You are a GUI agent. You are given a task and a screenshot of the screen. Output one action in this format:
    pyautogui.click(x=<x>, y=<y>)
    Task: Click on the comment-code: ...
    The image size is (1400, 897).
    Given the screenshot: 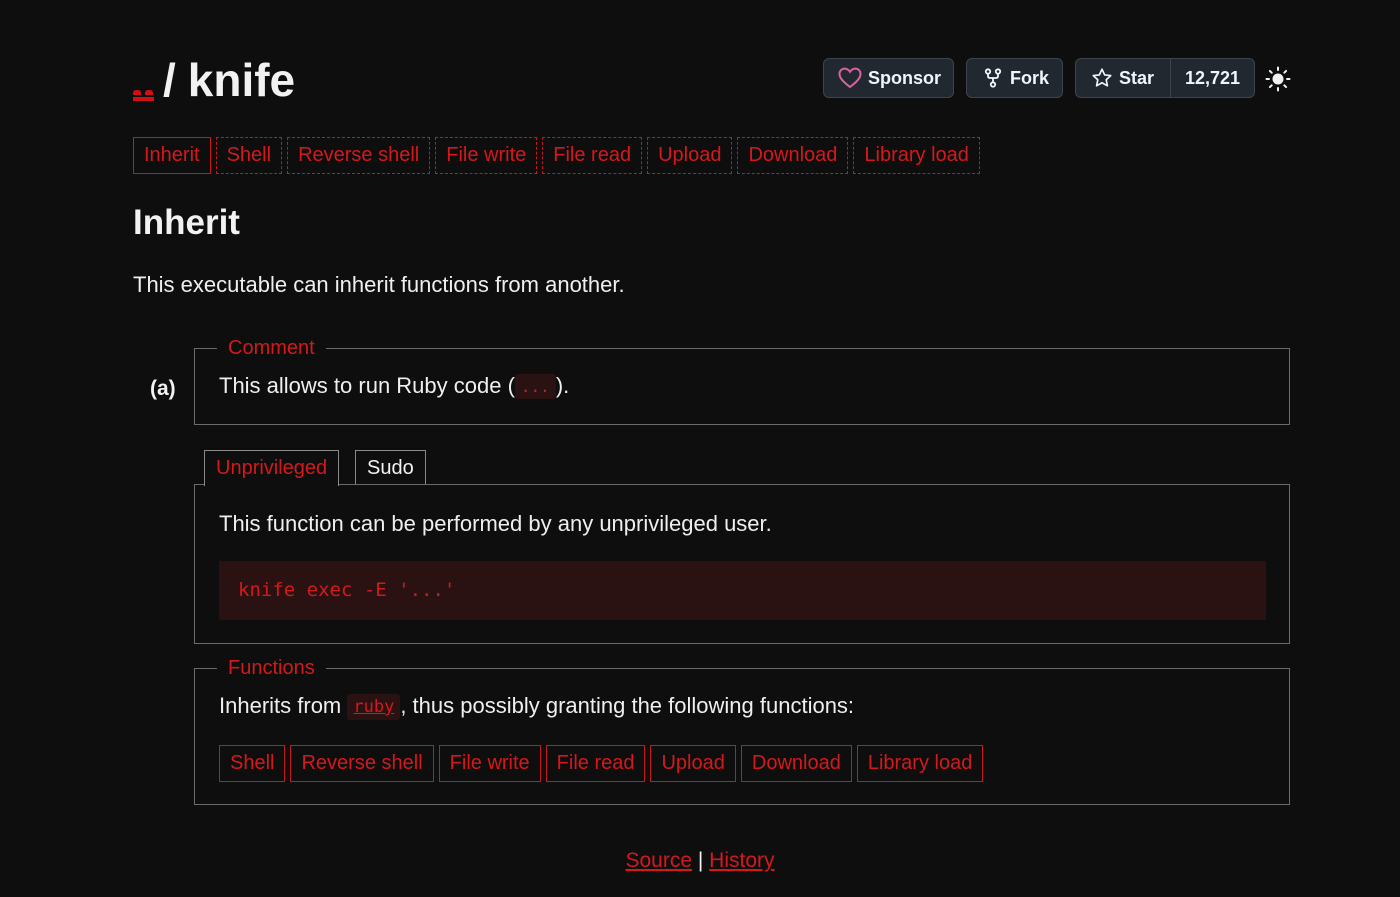 What is the action you would take?
    pyautogui.click(x=535, y=386)
    